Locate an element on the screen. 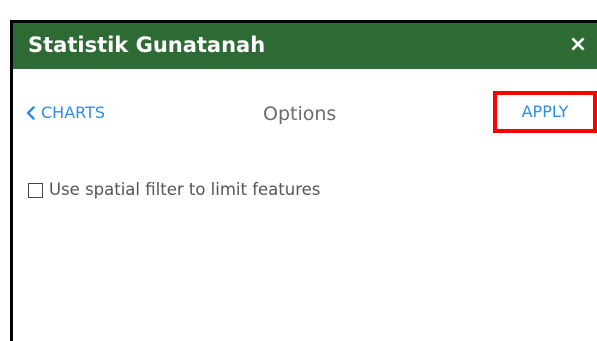 Image resolution: width=597 pixels, height=341 pixels. panel-header: Statistik Gunatanah × is located at coordinates (305, 46).